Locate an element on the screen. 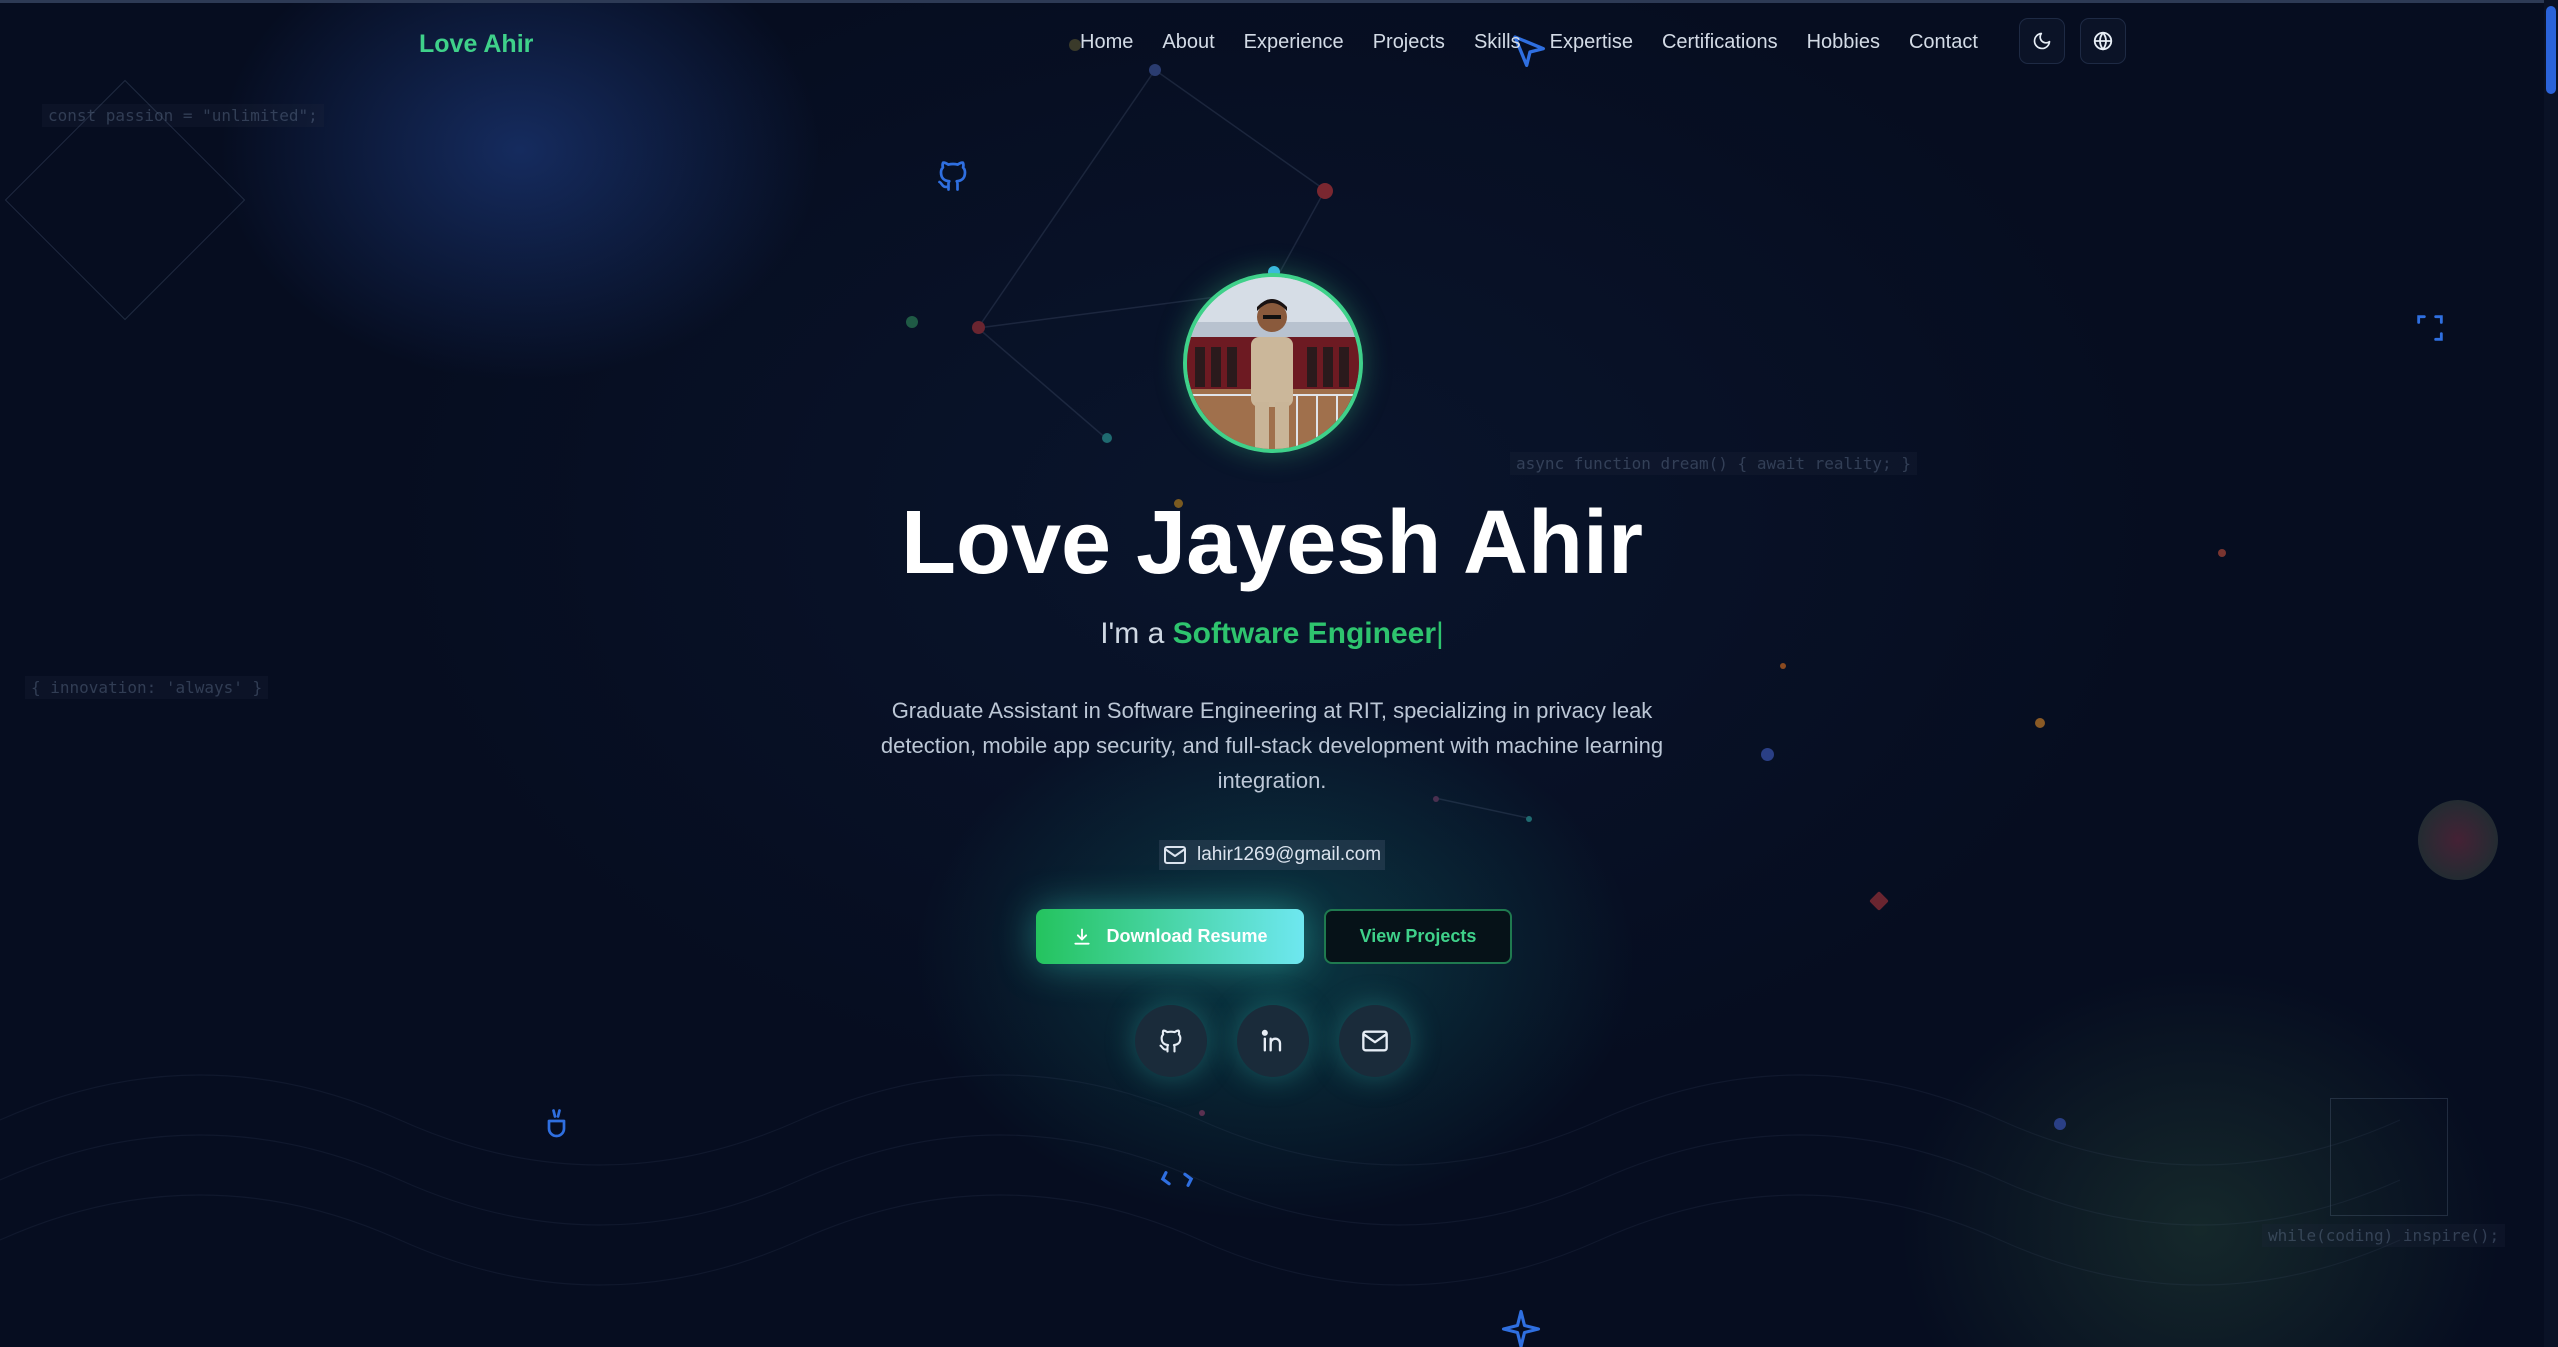 The height and width of the screenshot is (1347, 2558). linkedin-link-button is located at coordinates (1273, 1041).